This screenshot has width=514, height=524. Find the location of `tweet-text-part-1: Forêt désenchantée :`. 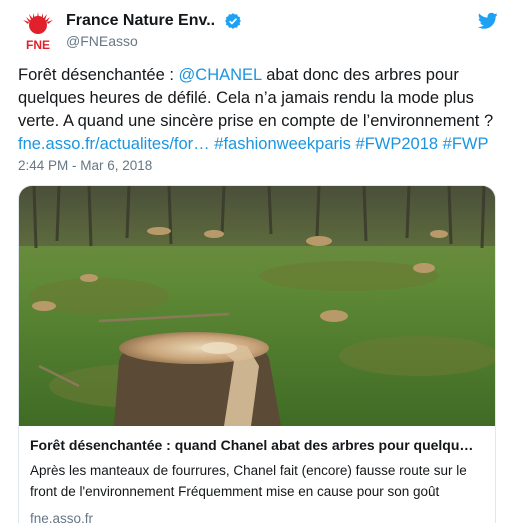

tweet-text-part-1: Forêt désenchantée : is located at coordinates (98, 75).